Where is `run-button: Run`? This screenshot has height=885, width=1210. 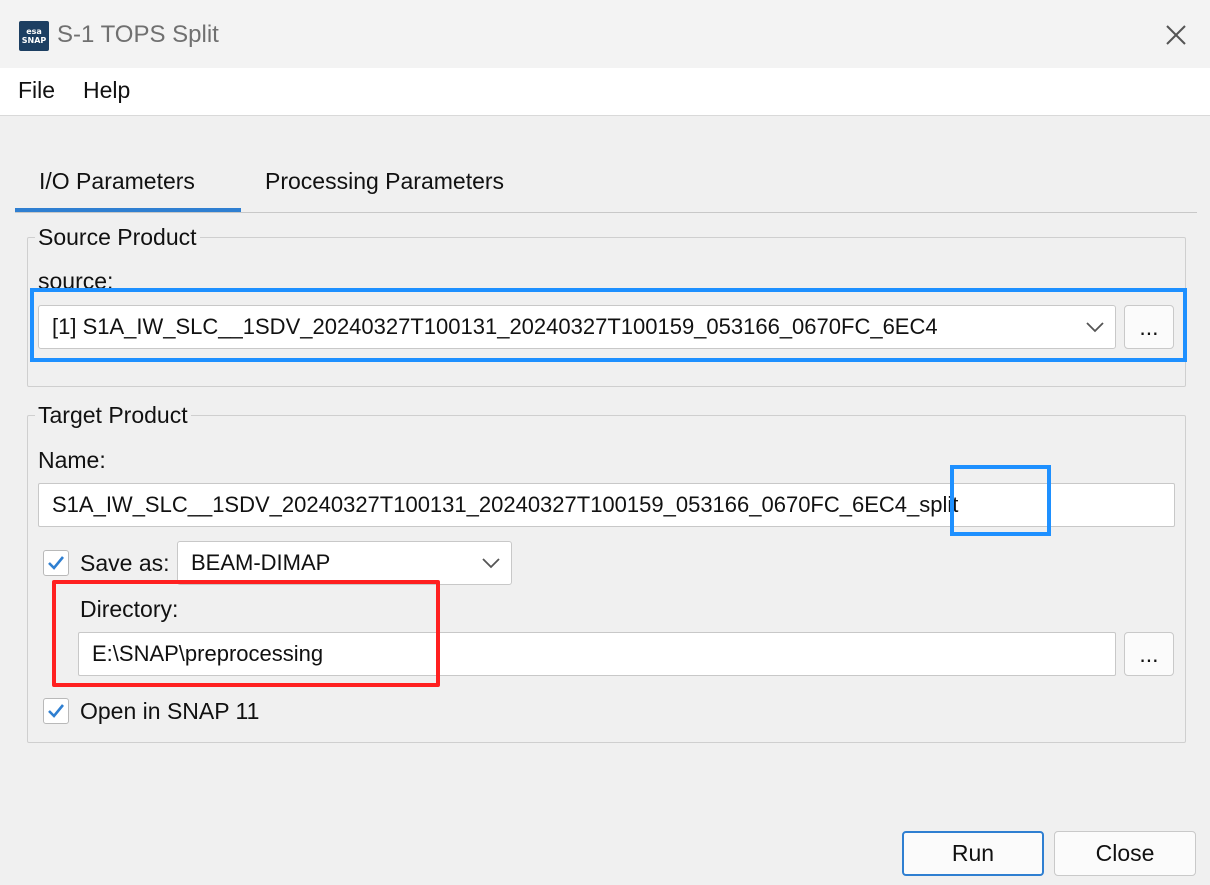
run-button: Run is located at coordinates (973, 853).